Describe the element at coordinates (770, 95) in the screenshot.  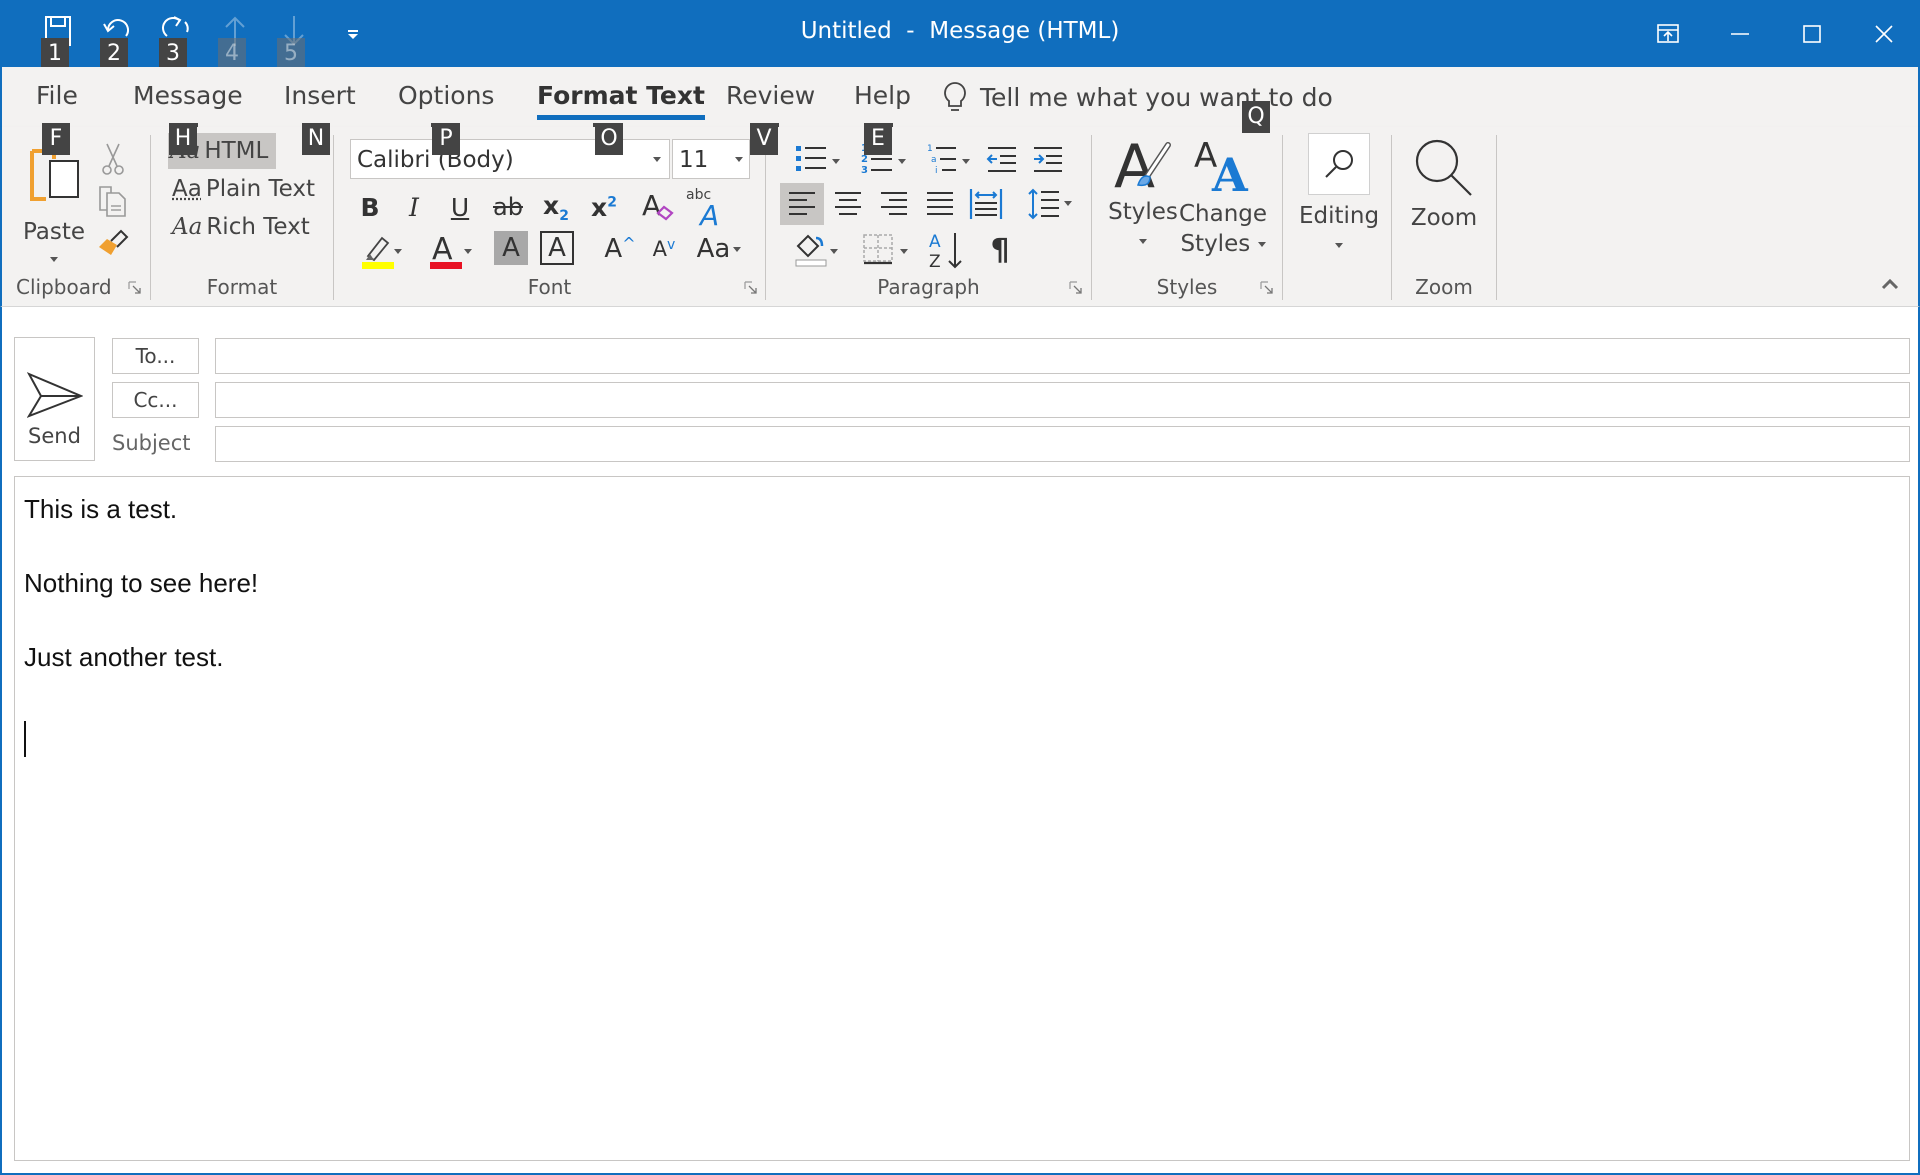
I see `tab-review: Review` at that location.